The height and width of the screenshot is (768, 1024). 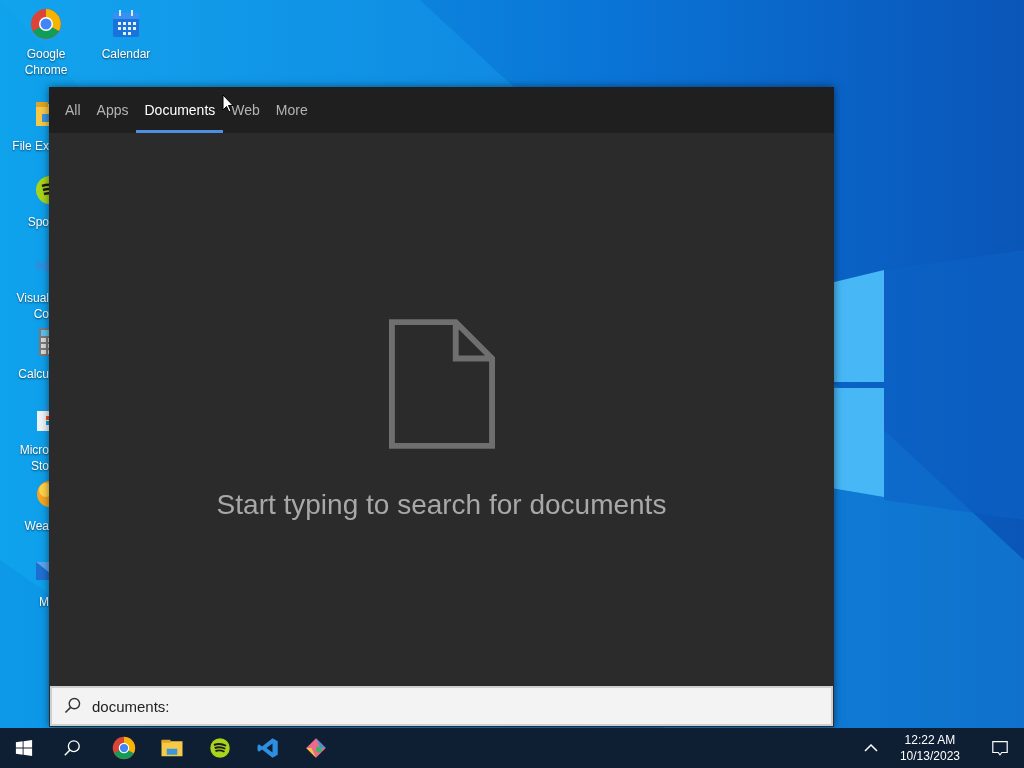 What do you see at coordinates (441, 383) in the screenshot?
I see `document-icon` at bounding box center [441, 383].